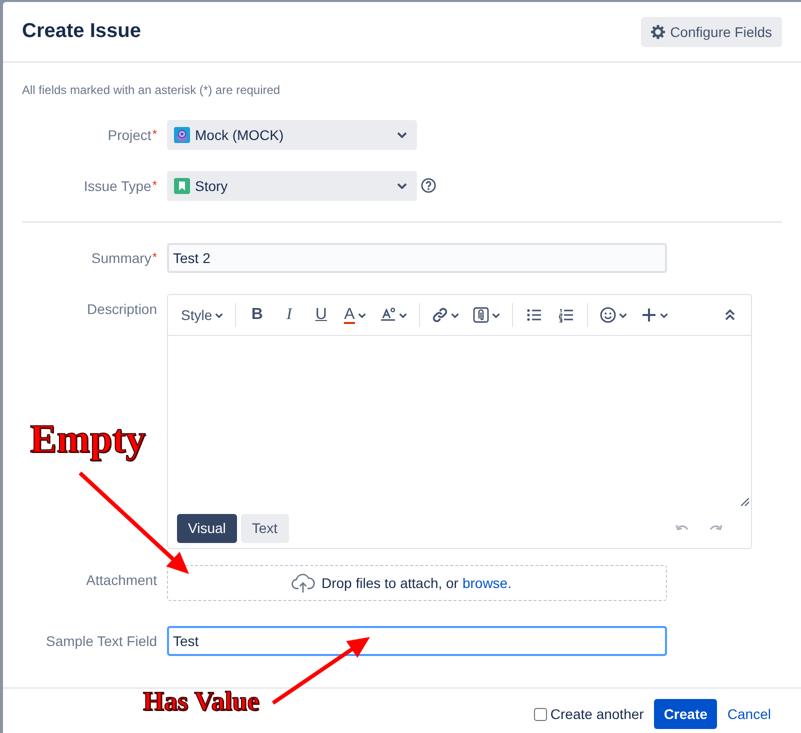  What do you see at coordinates (440, 315) in the screenshot?
I see `link-icon` at bounding box center [440, 315].